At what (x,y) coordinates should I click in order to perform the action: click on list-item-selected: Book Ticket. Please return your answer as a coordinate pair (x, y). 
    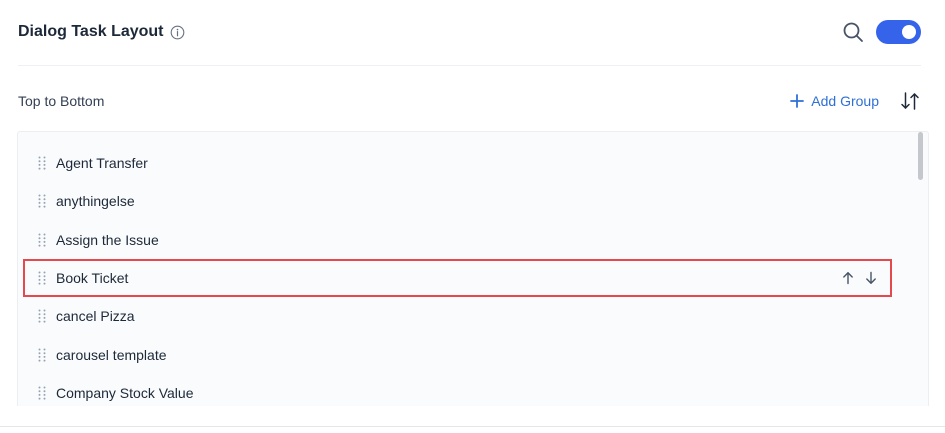
    Looking at the image, I should click on (457, 278).